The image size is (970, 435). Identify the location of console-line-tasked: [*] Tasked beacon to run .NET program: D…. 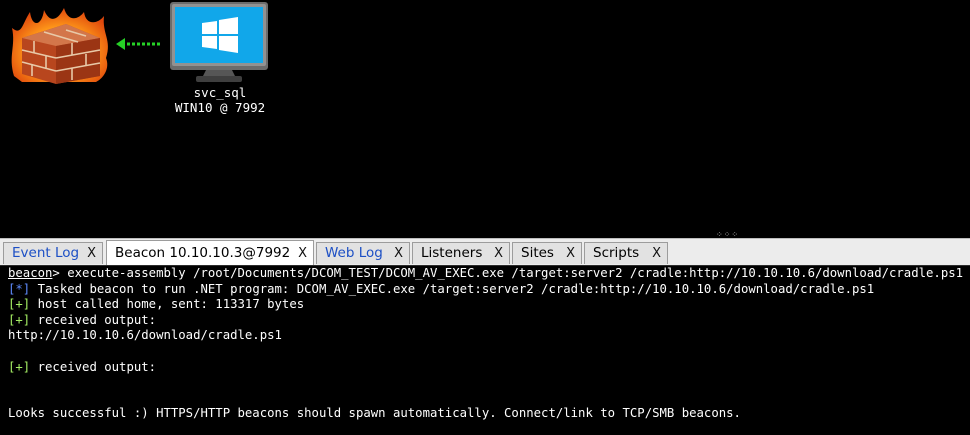
(489, 290).